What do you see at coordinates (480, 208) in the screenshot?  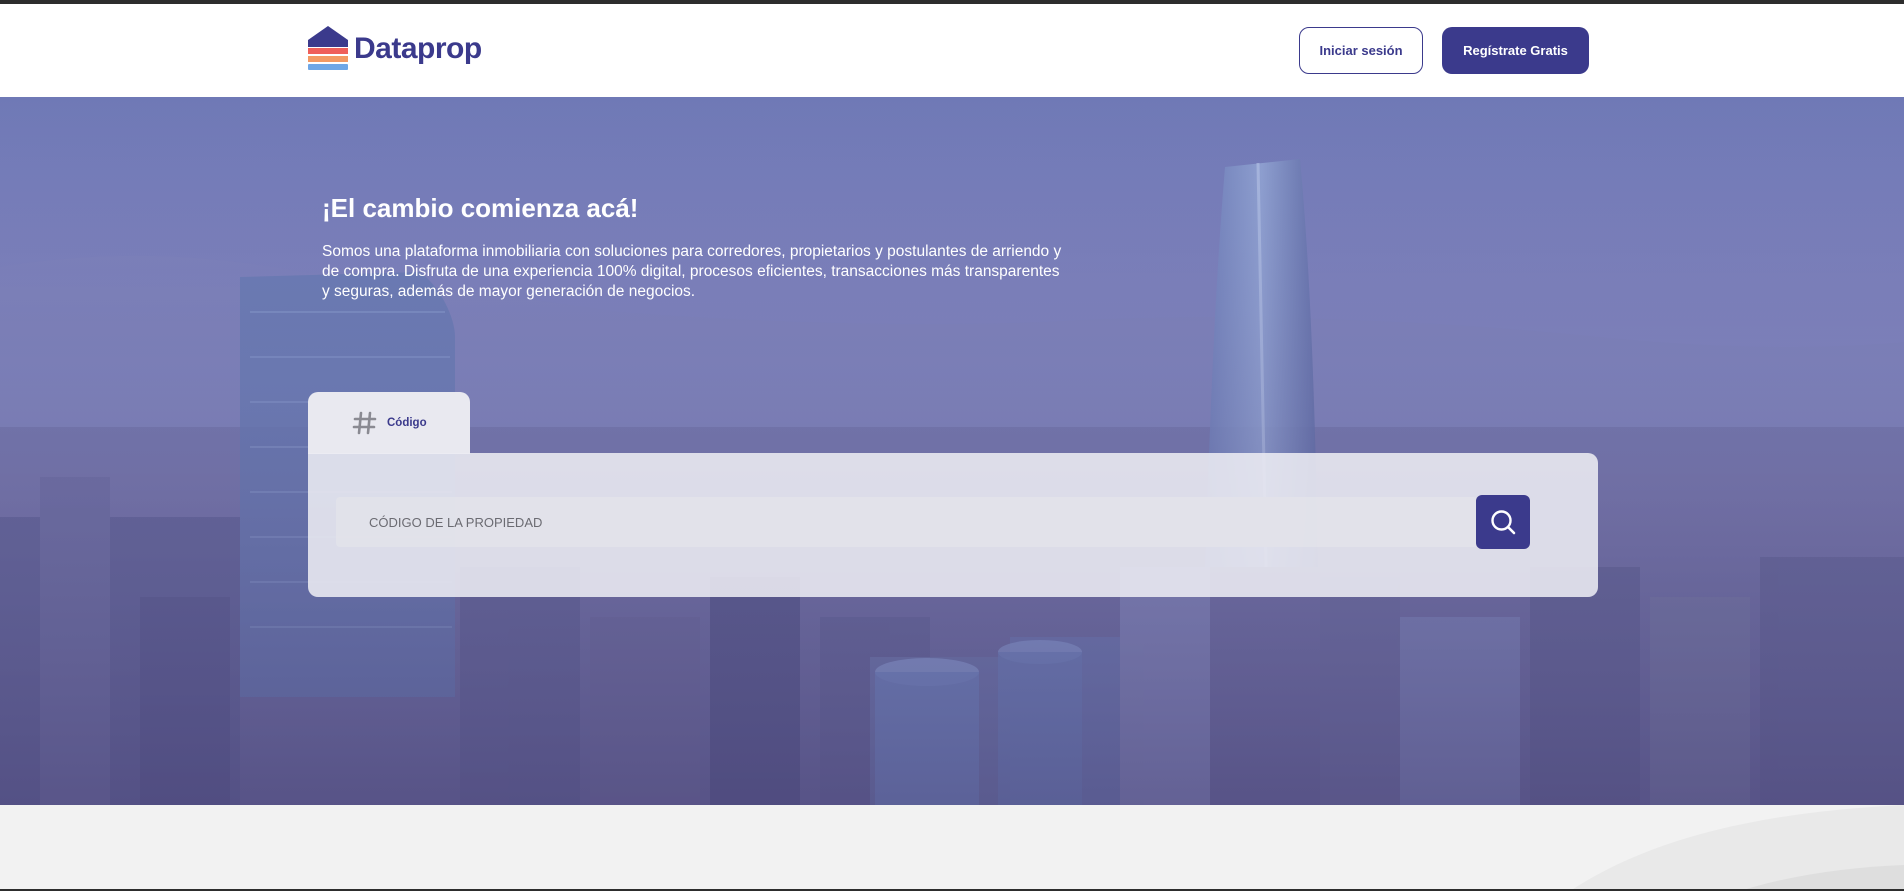 I see `hero-title: ¡El cambio comienza acá!` at bounding box center [480, 208].